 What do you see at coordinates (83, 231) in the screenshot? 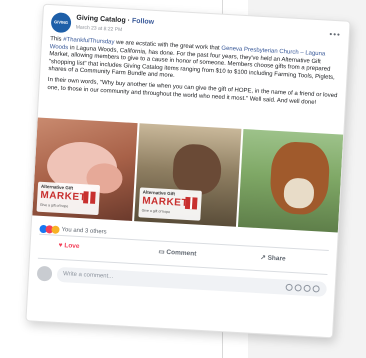
I see `reactions-count: You and 3 others` at bounding box center [83, 231].